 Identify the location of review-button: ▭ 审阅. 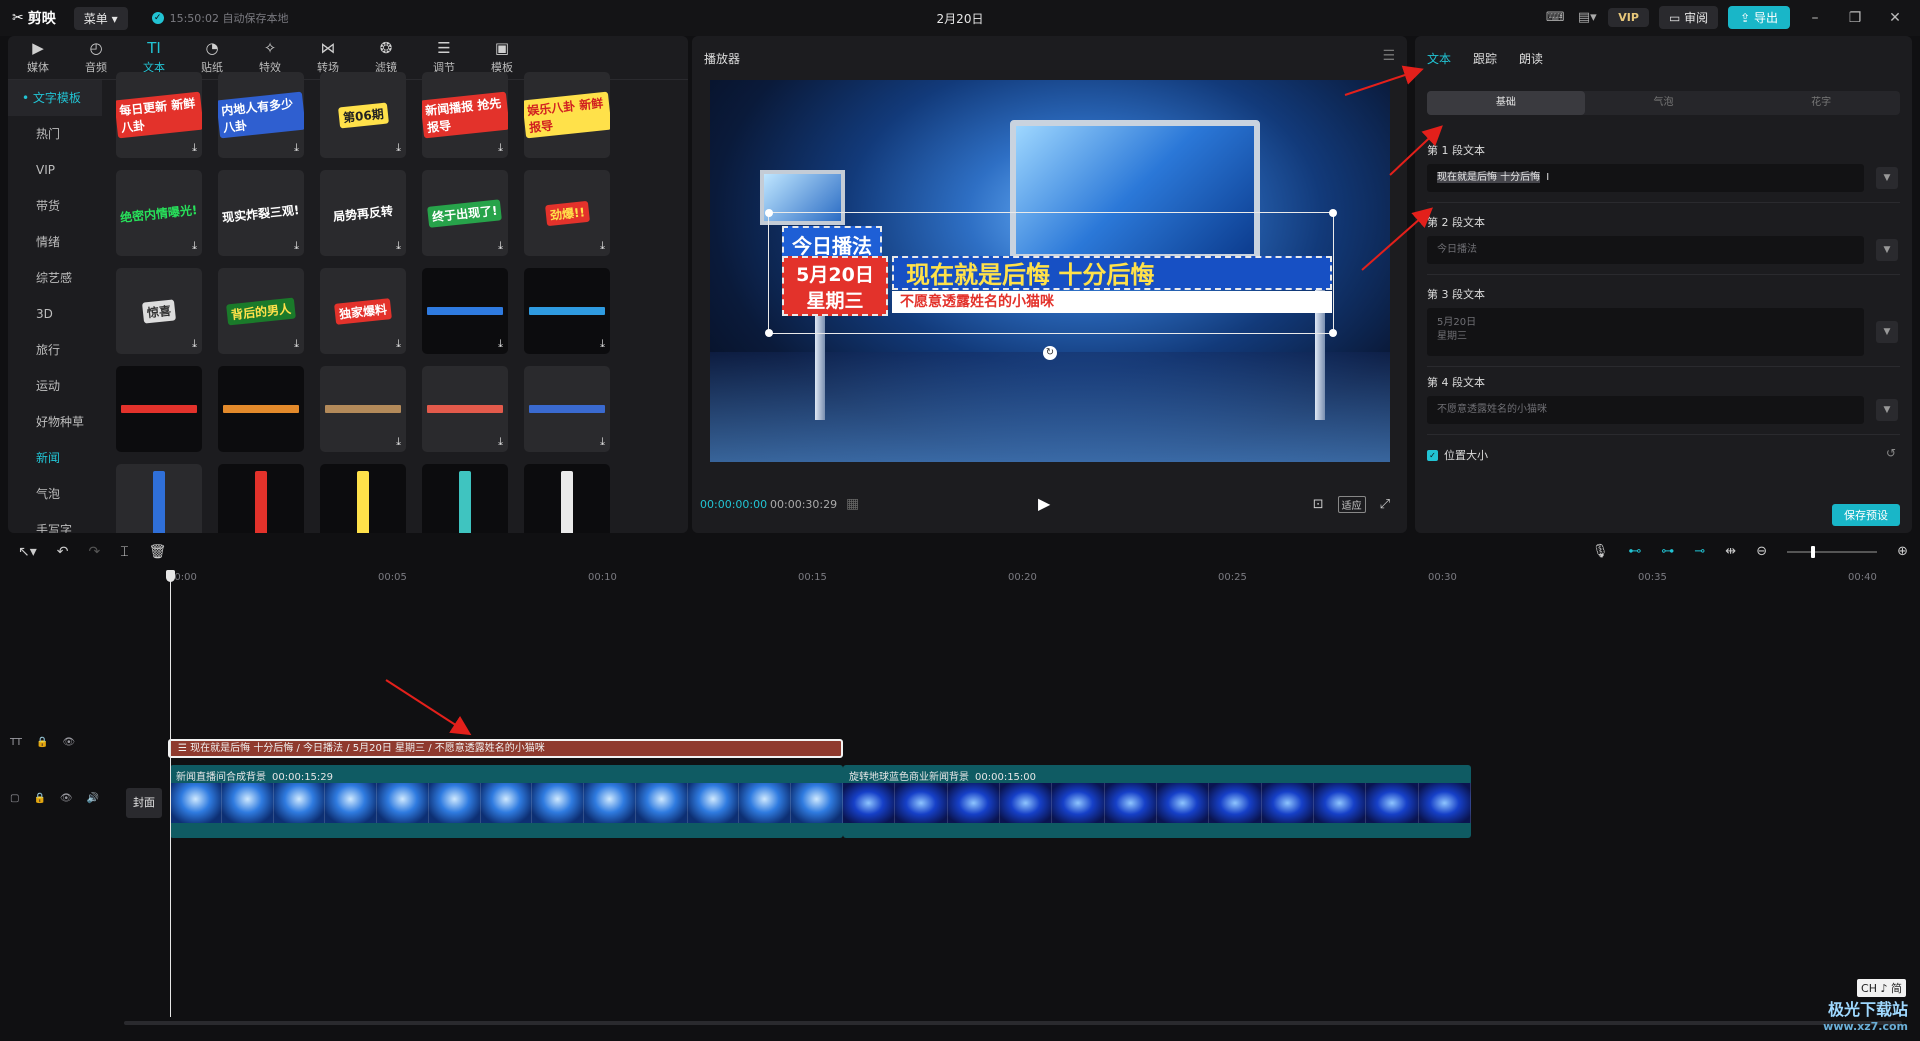
(1688, 17).